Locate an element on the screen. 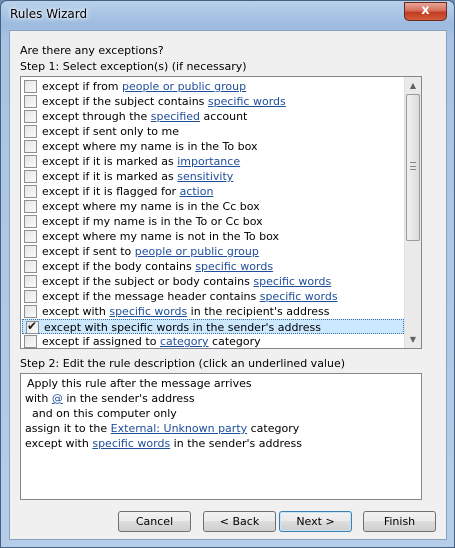 The width and height of the screenshot is (455, 548). exception-text: except through the specified account is located at coordinates (144, 116).